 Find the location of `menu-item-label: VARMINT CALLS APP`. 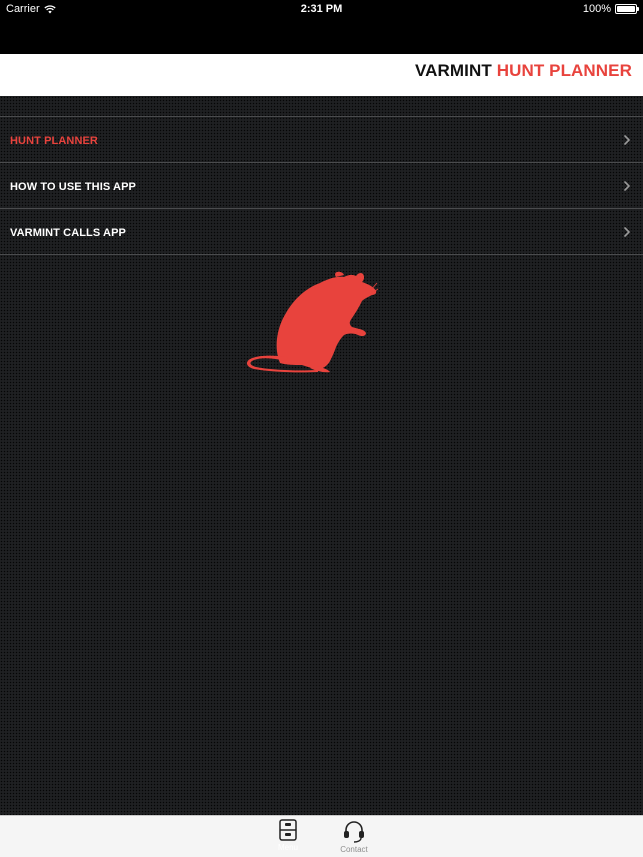

menu-item-label: VARMINT CALLS APP is located at coordinates (68, 233).